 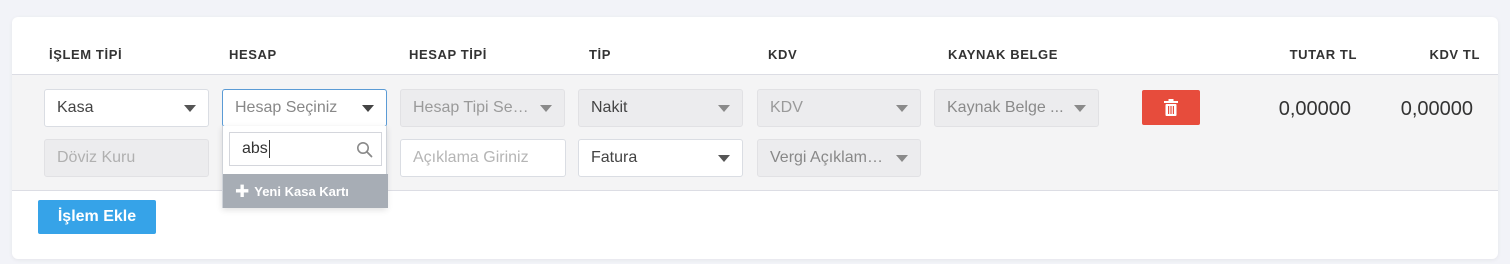 I want to click on header-islem-tipi: İŞLEM TİPİ, so click(x=86, y=54).